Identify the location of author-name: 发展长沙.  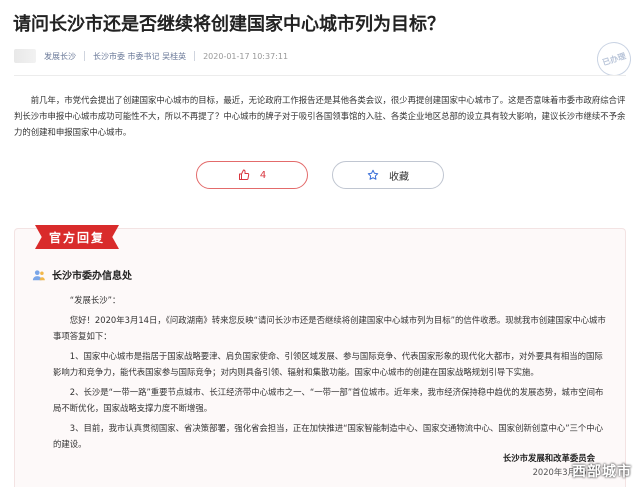
(60, 56).